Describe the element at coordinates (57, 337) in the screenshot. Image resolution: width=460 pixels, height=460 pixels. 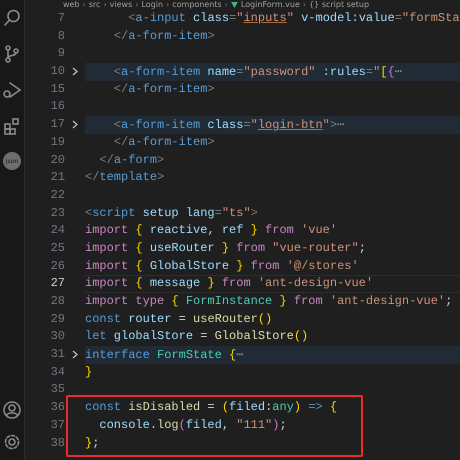
I see `line-number: 30` at that location.